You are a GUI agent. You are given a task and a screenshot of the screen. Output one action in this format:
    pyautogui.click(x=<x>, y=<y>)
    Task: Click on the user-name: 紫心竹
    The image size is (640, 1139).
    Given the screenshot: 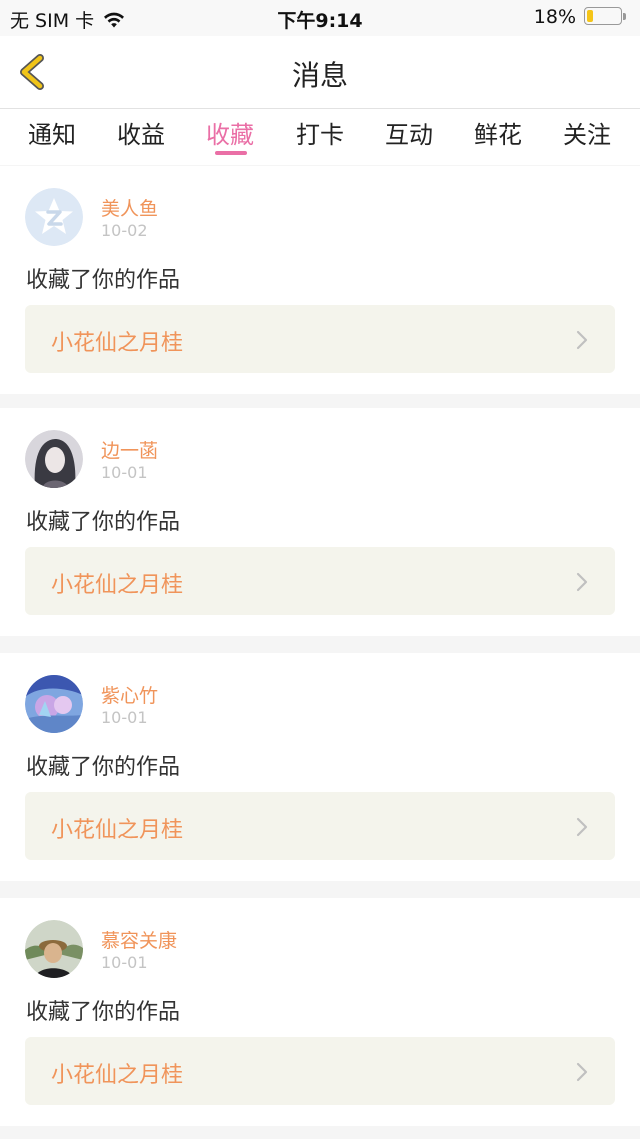 What is the action you would take?
    pyautogui.click(x=129, y=694)
    